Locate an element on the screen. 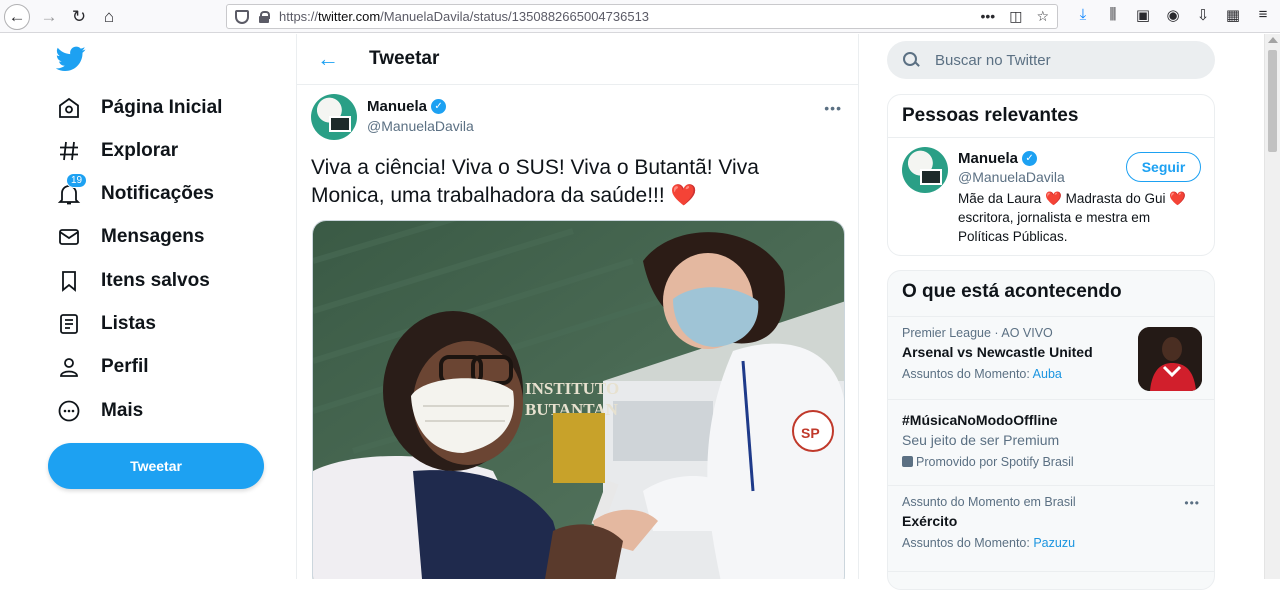 The height and width of the screenshot is (590, 1280). person-name: Manuela ✓ is located at coordinates (998, 158).